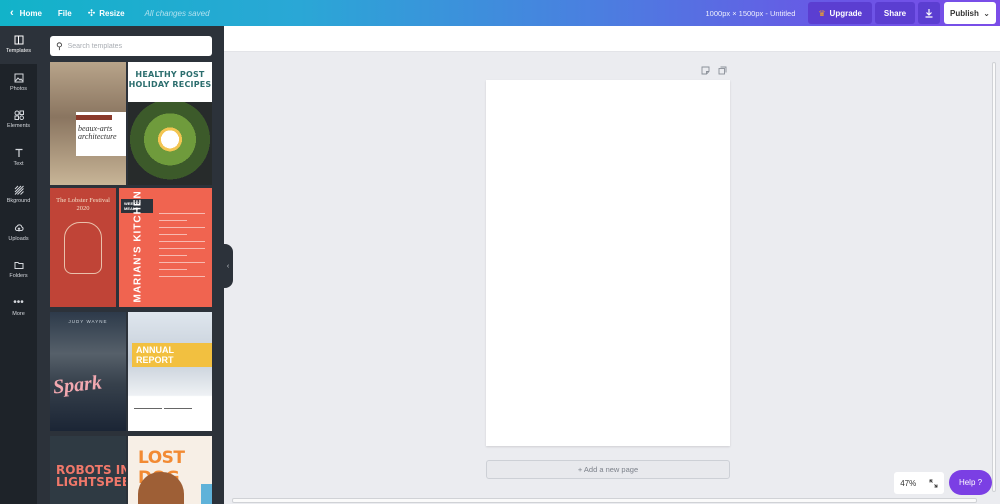 This screenshot has height=504, width=1000. Describe the element at coordinates (822, 13) in the screenshot. I see `crown-icon: ♛` at that location.